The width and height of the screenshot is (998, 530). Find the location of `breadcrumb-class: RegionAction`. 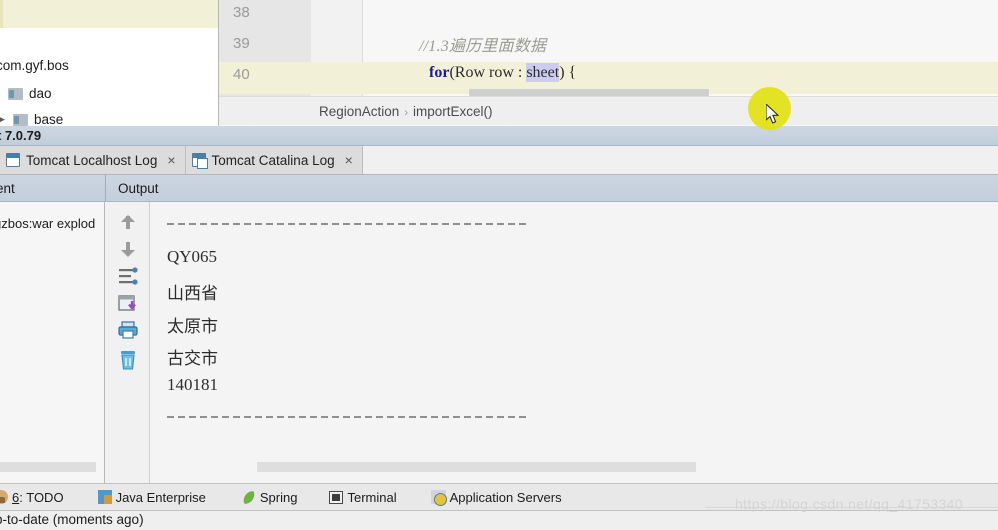

breadcrumb-class: RegionAction is located at coordinates (359, 111).